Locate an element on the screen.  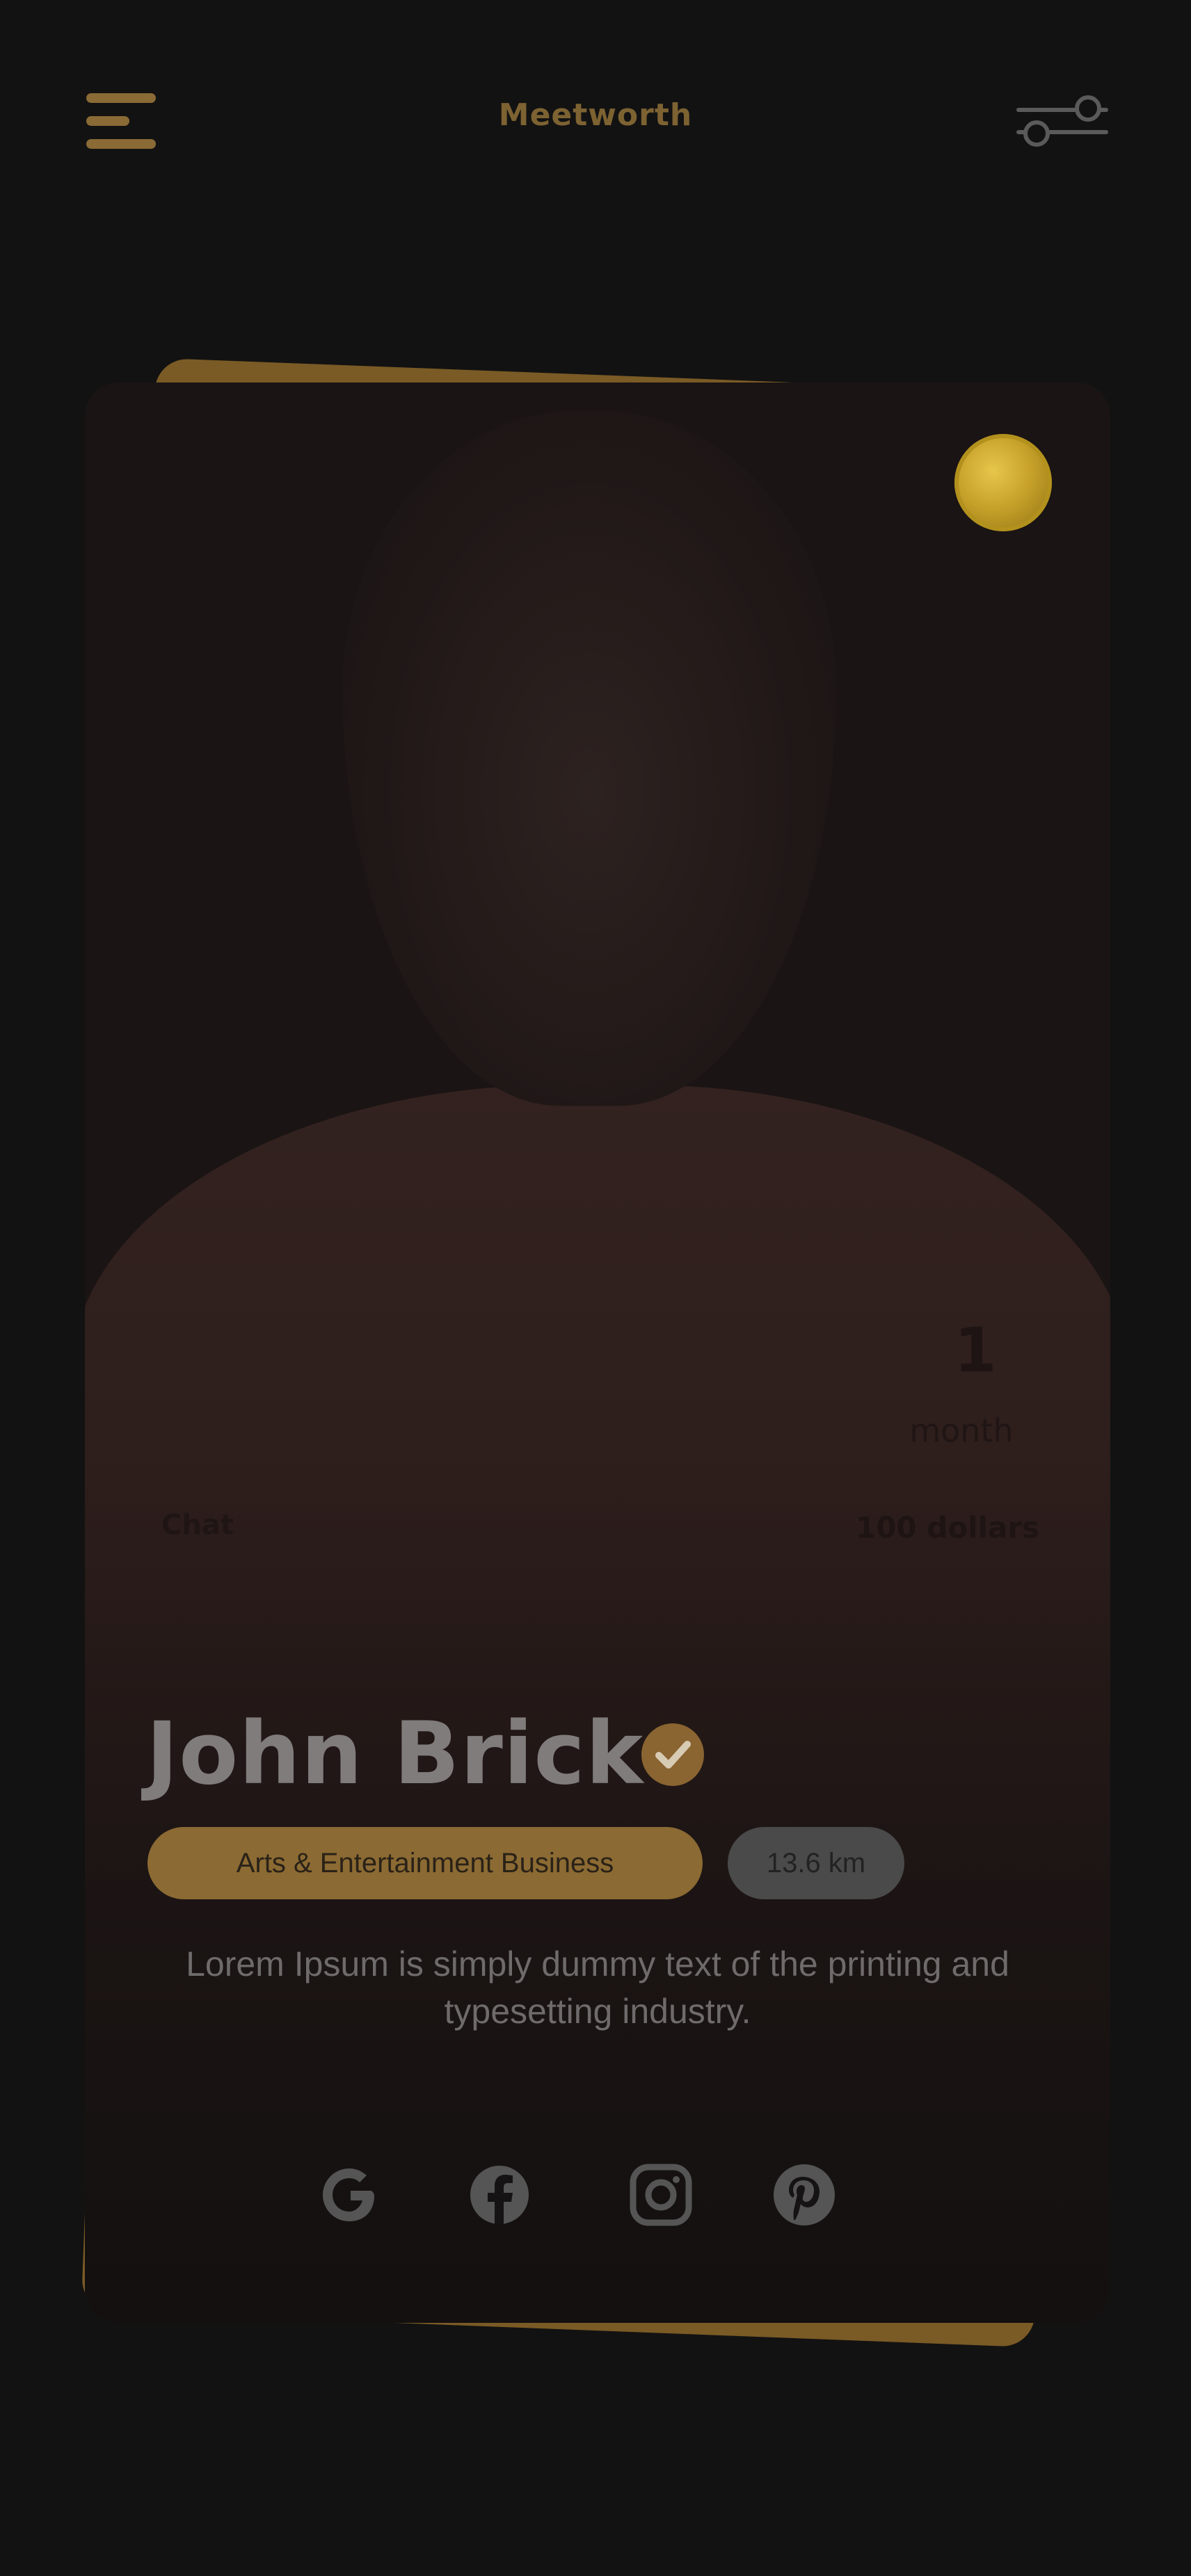
duration-value: 1 is located at coordinates (976, 1350).